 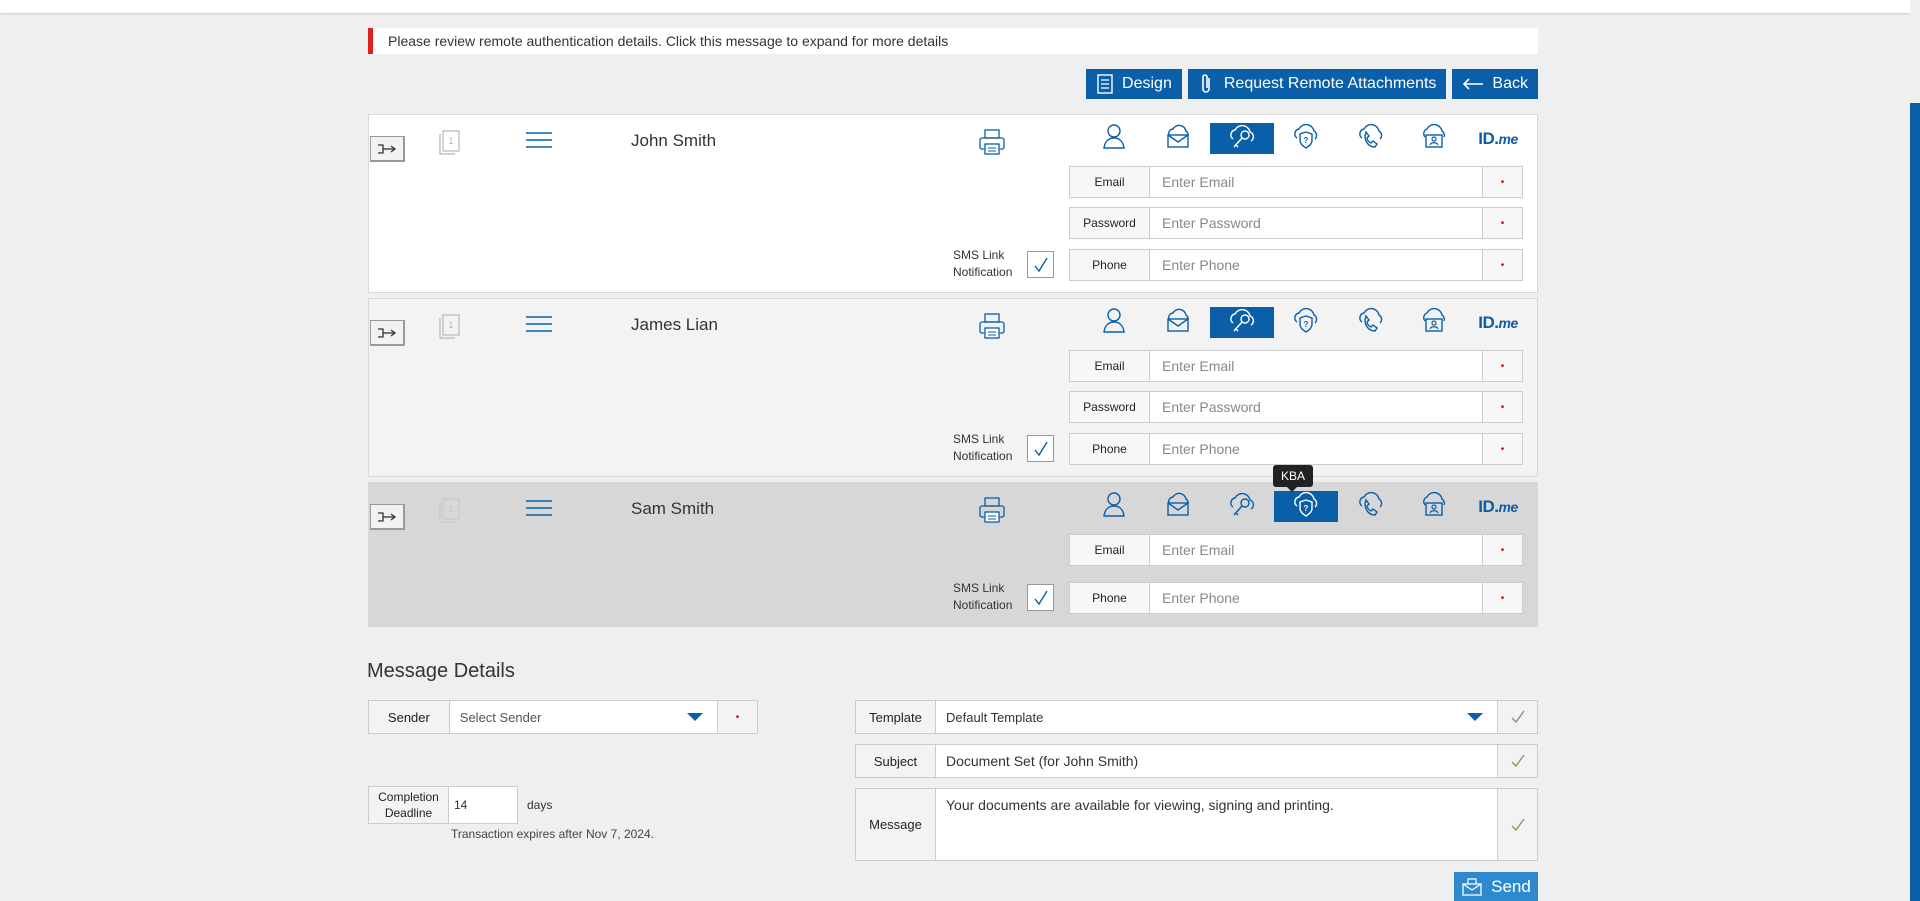 I want to click on idme-logo: ID.me, so click(x=1498, y=139).